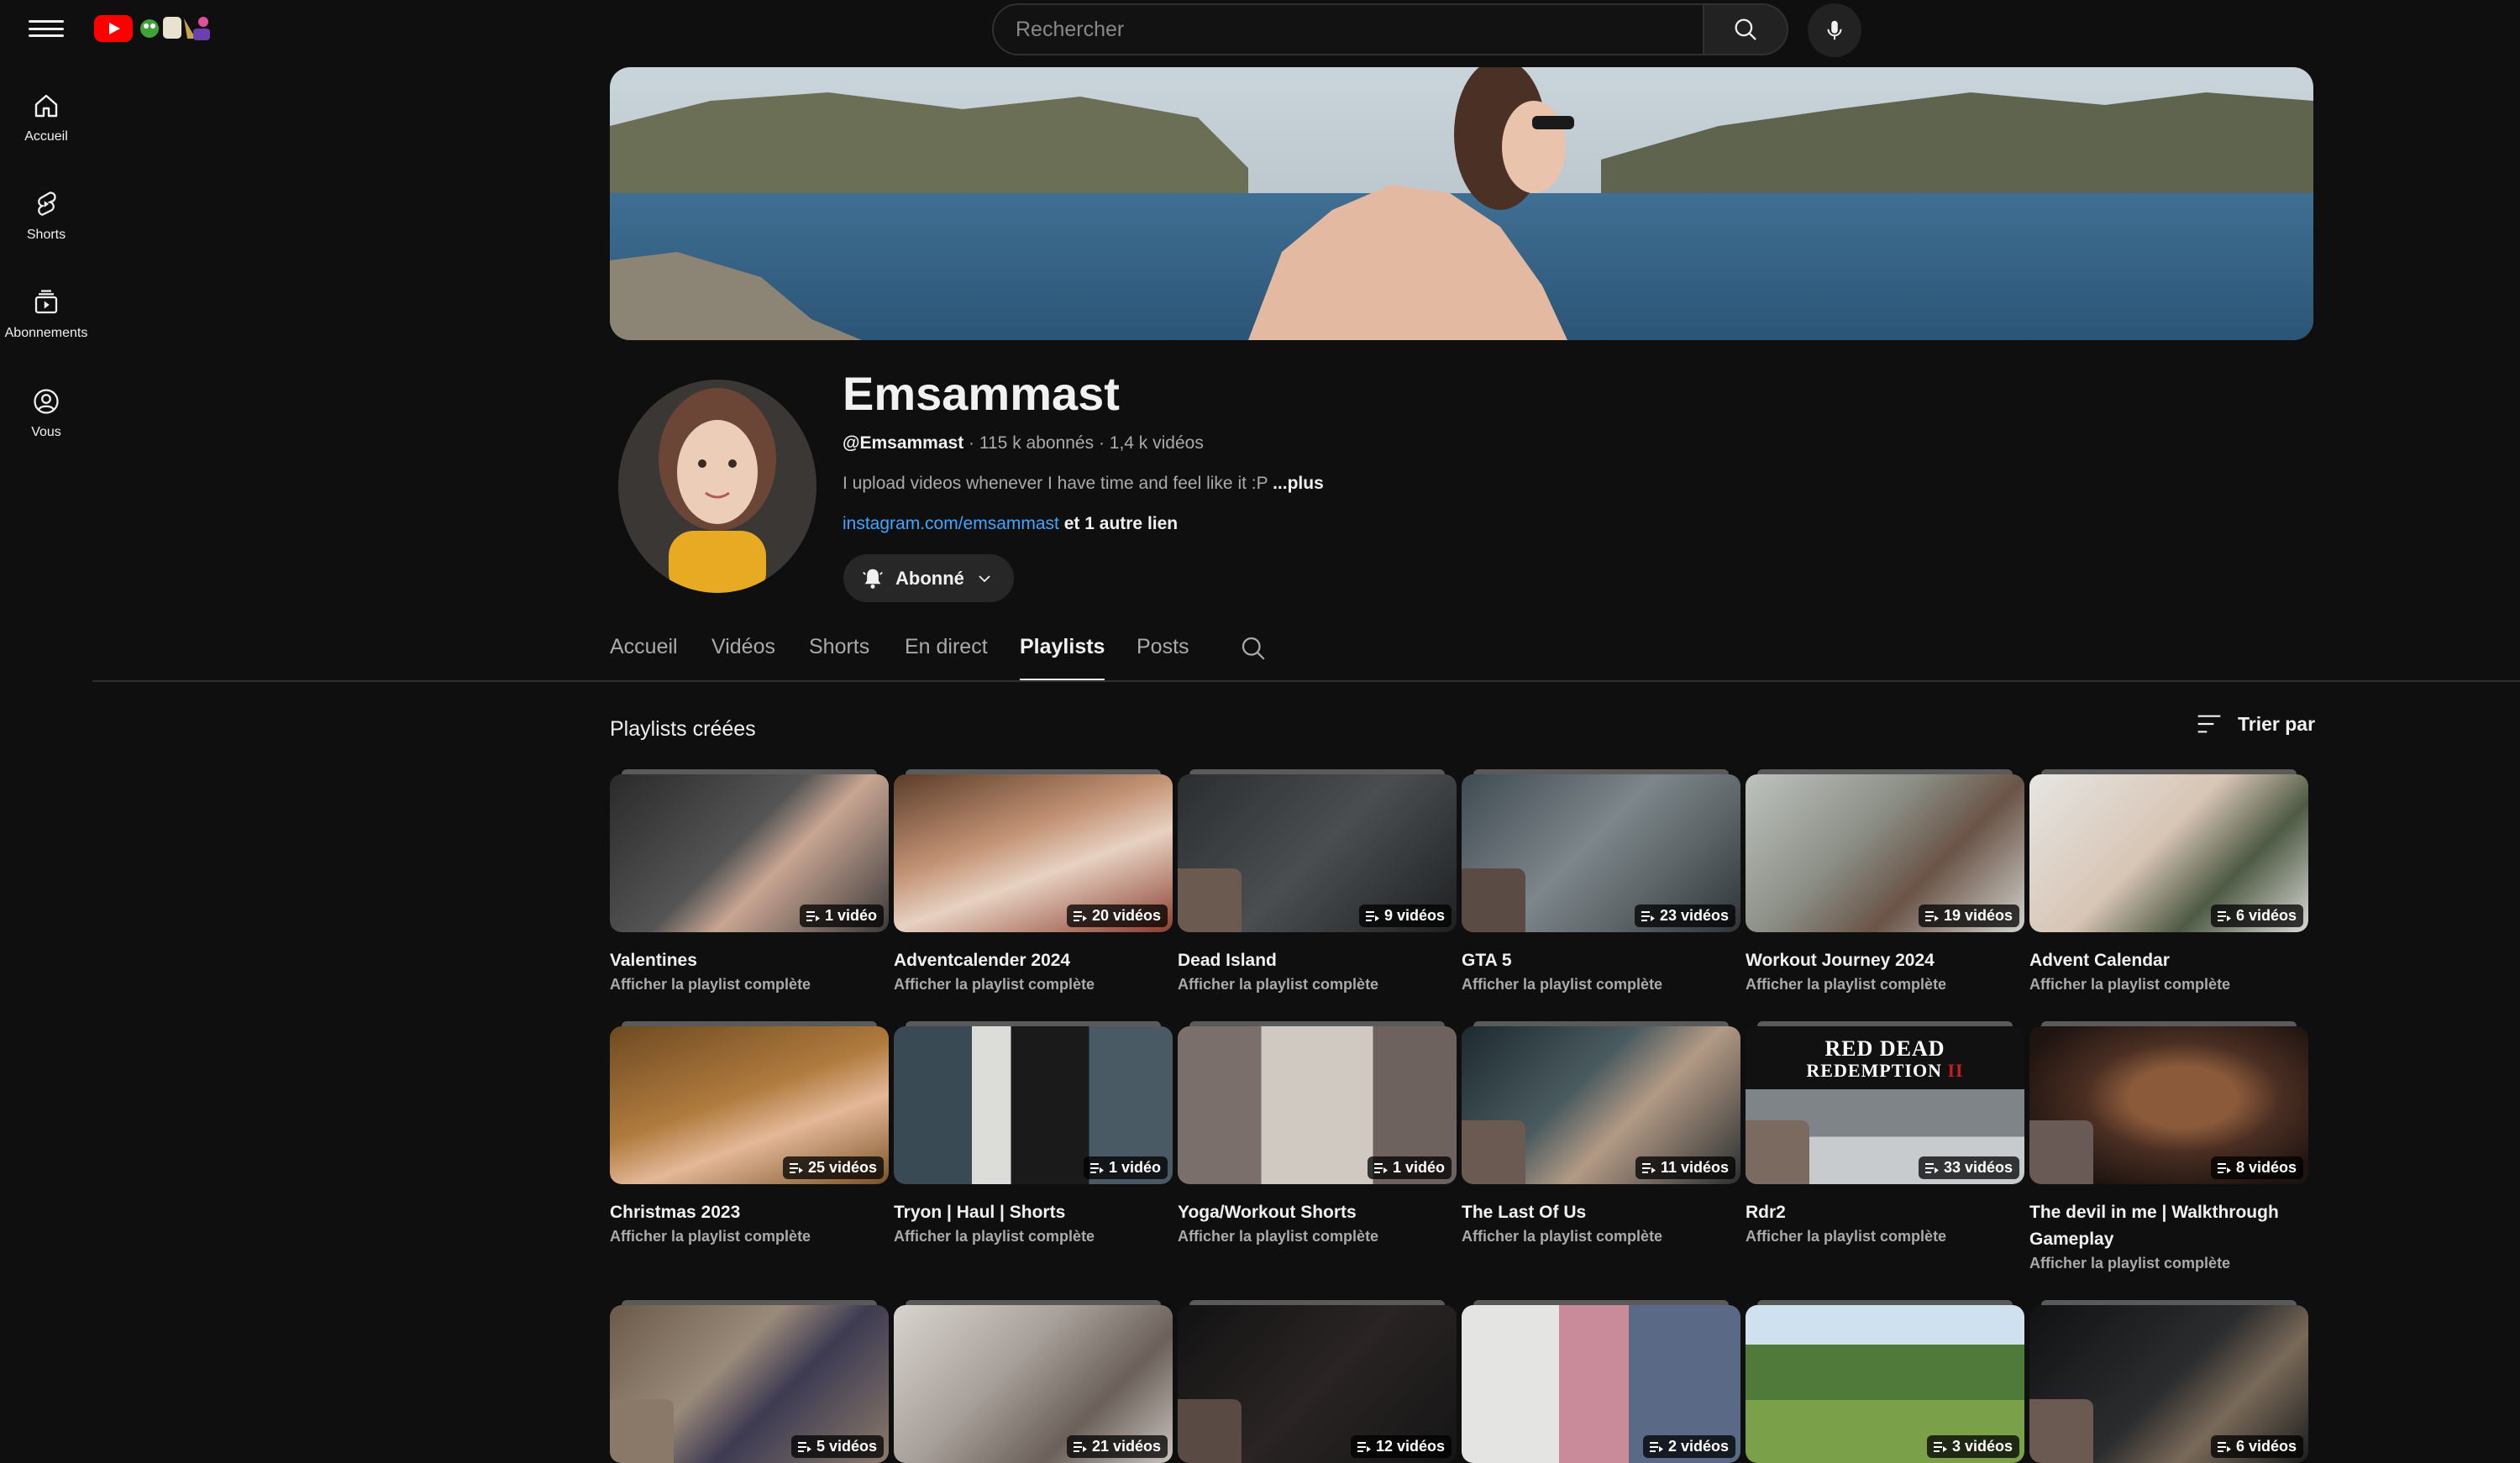  Describe the element at coordinates (928, 578) in the screenshot. I see `subscribed-button: Abonné` at that location.